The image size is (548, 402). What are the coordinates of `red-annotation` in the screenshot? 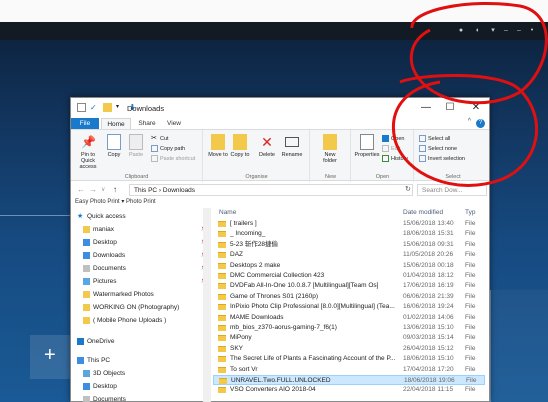 It's located at (470, 94).